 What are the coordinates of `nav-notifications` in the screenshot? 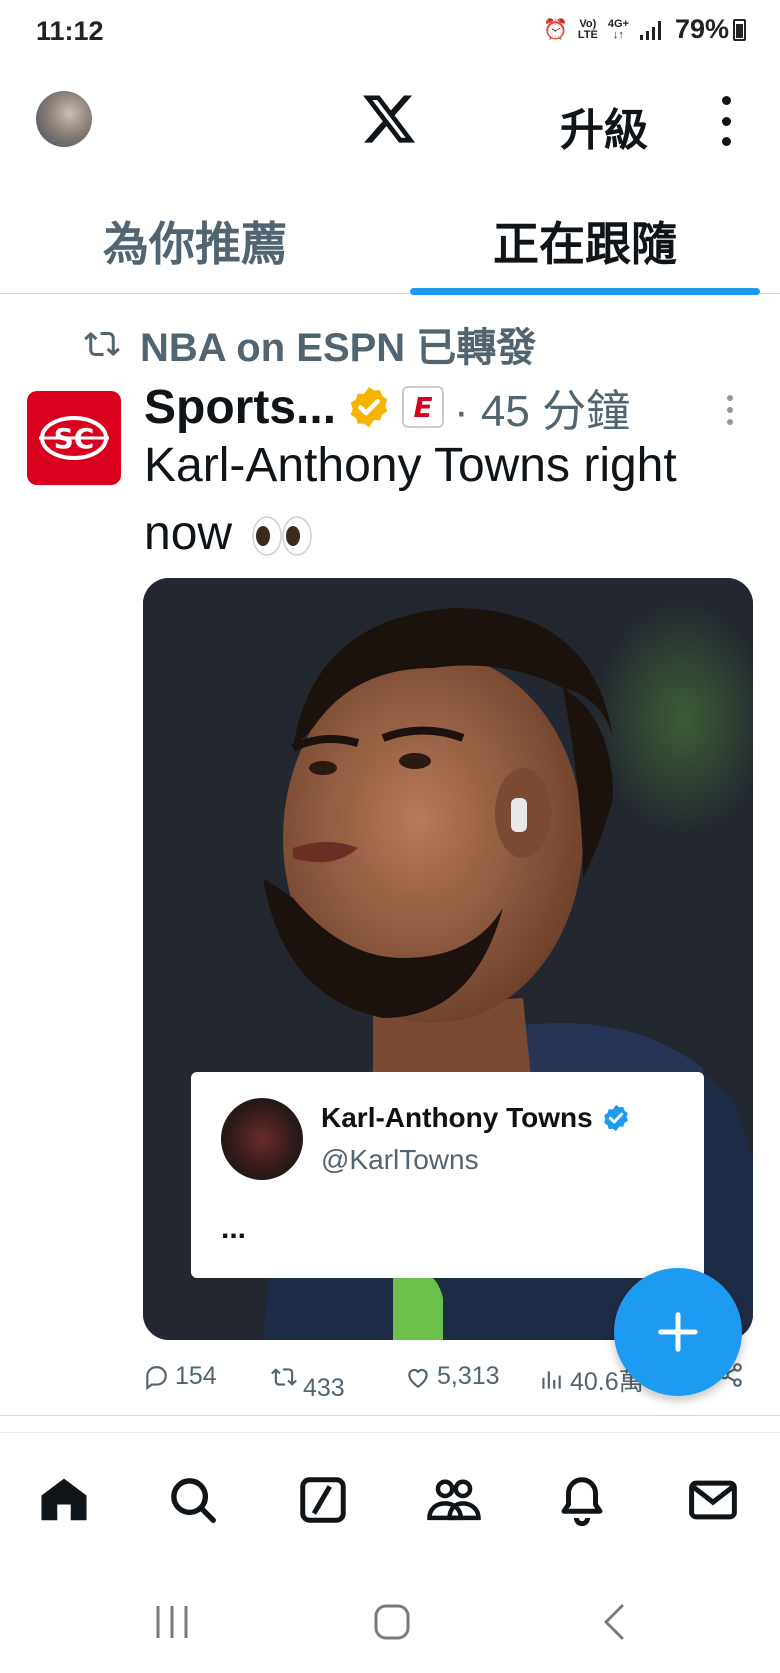 It's located at (582, 1500).